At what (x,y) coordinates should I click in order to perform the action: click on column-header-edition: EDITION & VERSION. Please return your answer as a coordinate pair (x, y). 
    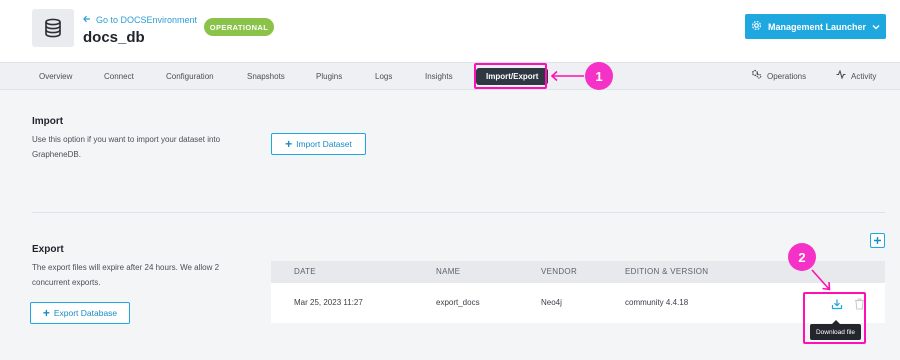
    Looking at the image, I should click on (667, 271).